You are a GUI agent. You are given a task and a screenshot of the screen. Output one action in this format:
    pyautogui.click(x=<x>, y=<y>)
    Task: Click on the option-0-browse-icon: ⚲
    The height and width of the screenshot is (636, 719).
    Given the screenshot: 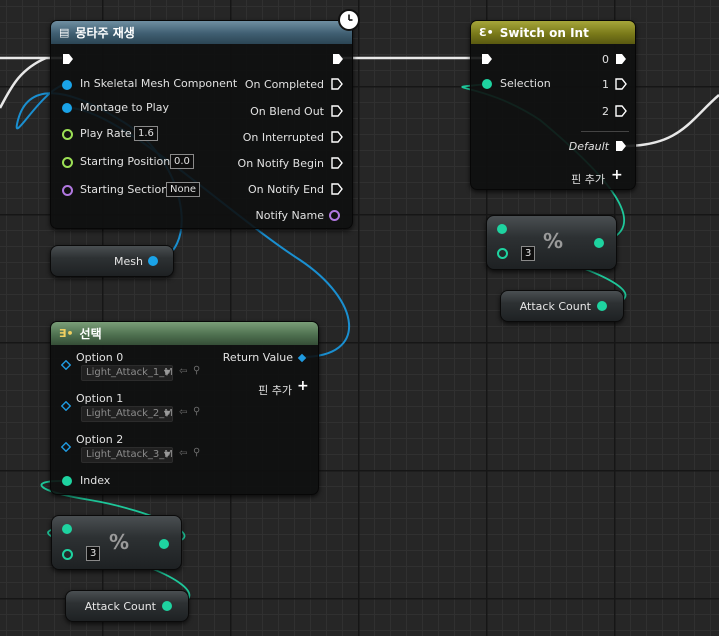 What is the action you would take?
    pyautogui.click(x=196, y=370)
    